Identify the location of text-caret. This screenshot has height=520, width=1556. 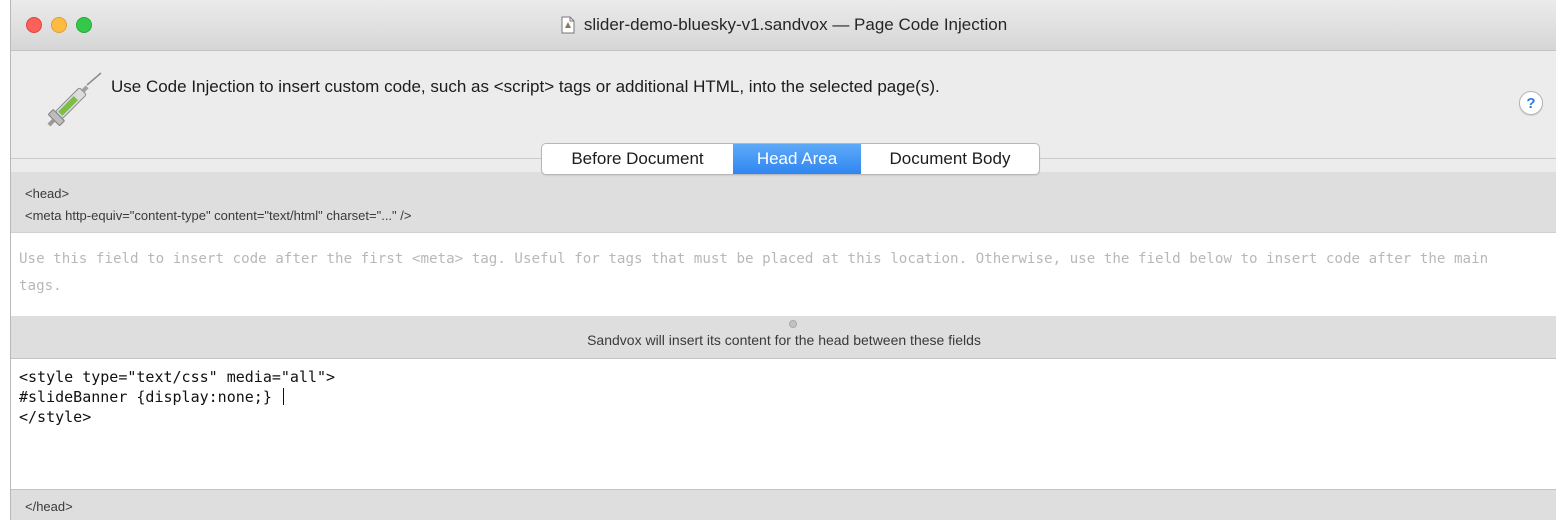
(283, 396).